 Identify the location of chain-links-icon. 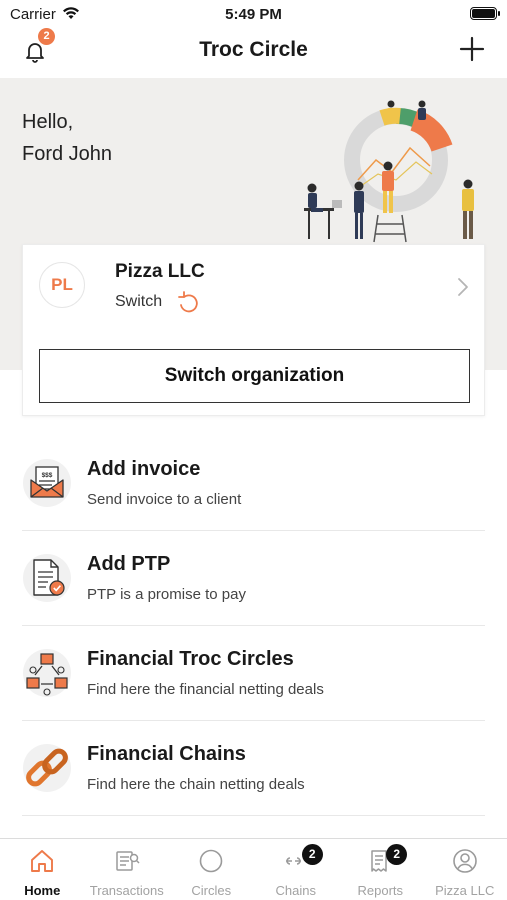
(47, 768).